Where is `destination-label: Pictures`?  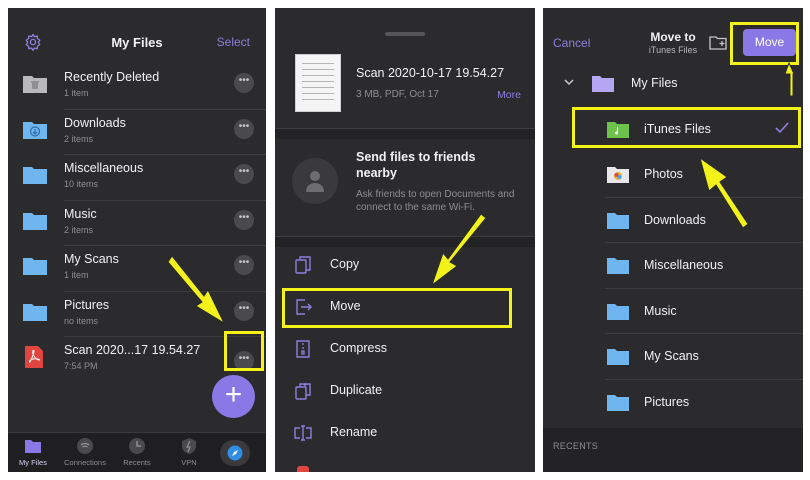
destination-label: Pictures is located at coordinates (667, 401).